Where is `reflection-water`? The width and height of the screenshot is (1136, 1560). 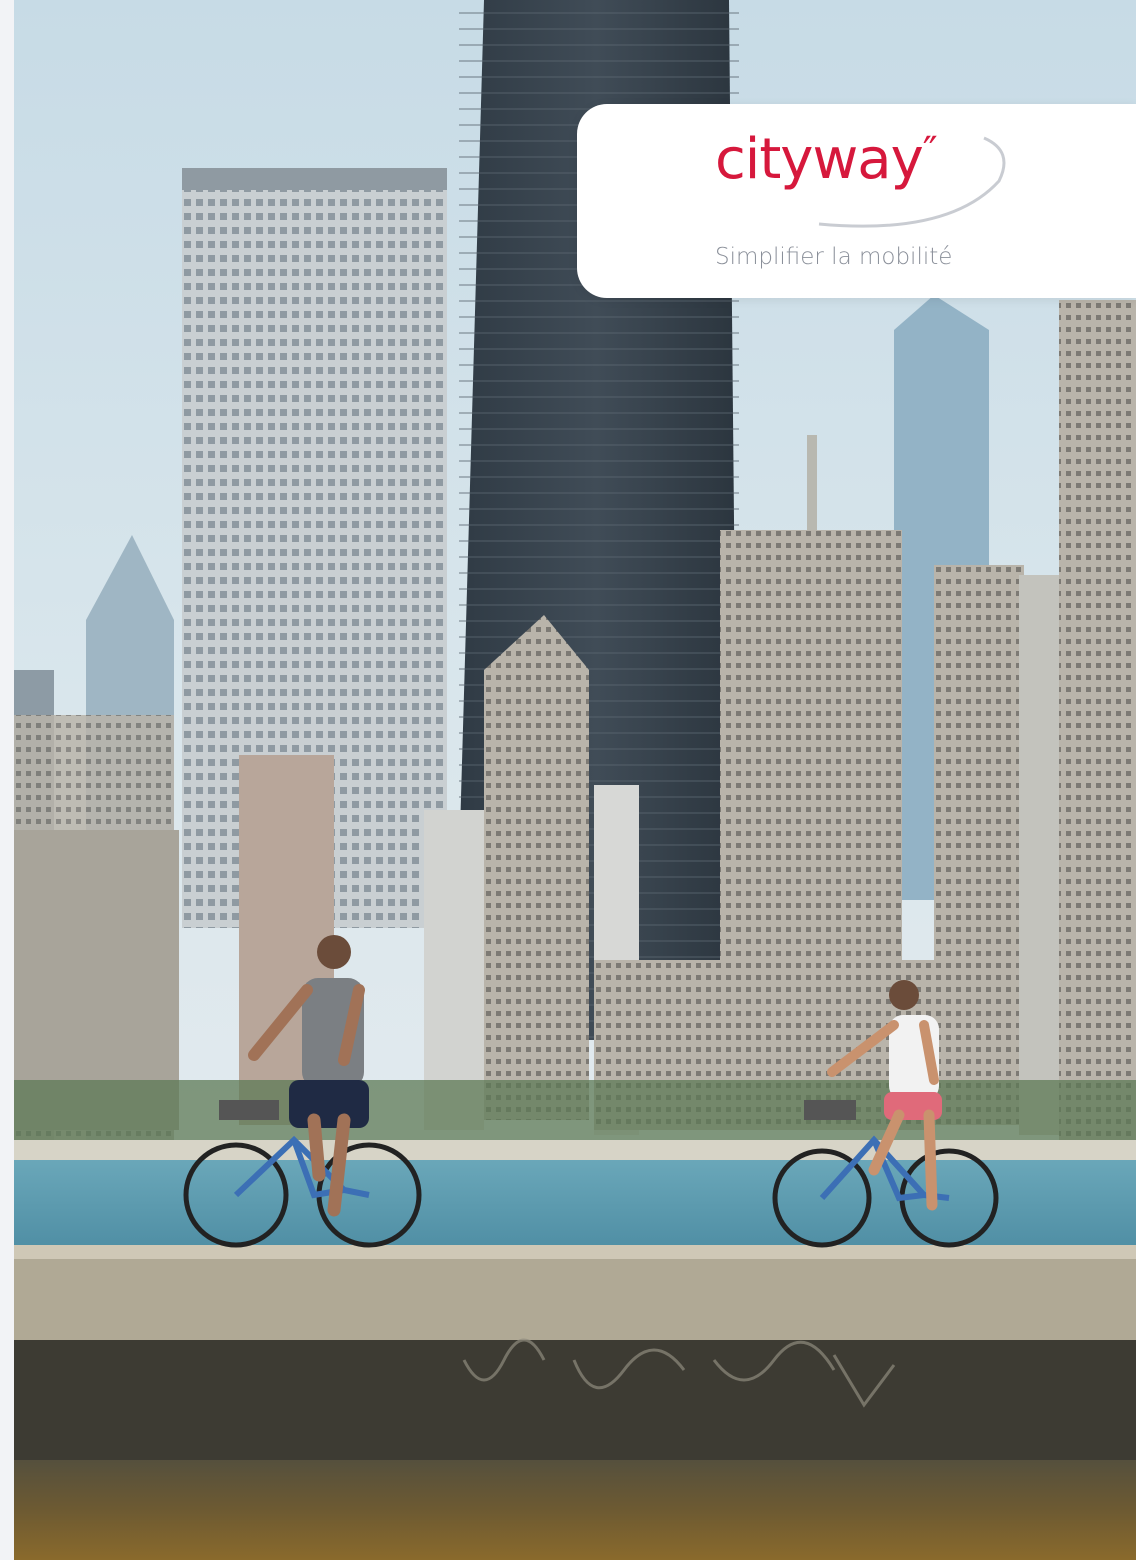
reflection-water is located at coordinates (575, 1510).